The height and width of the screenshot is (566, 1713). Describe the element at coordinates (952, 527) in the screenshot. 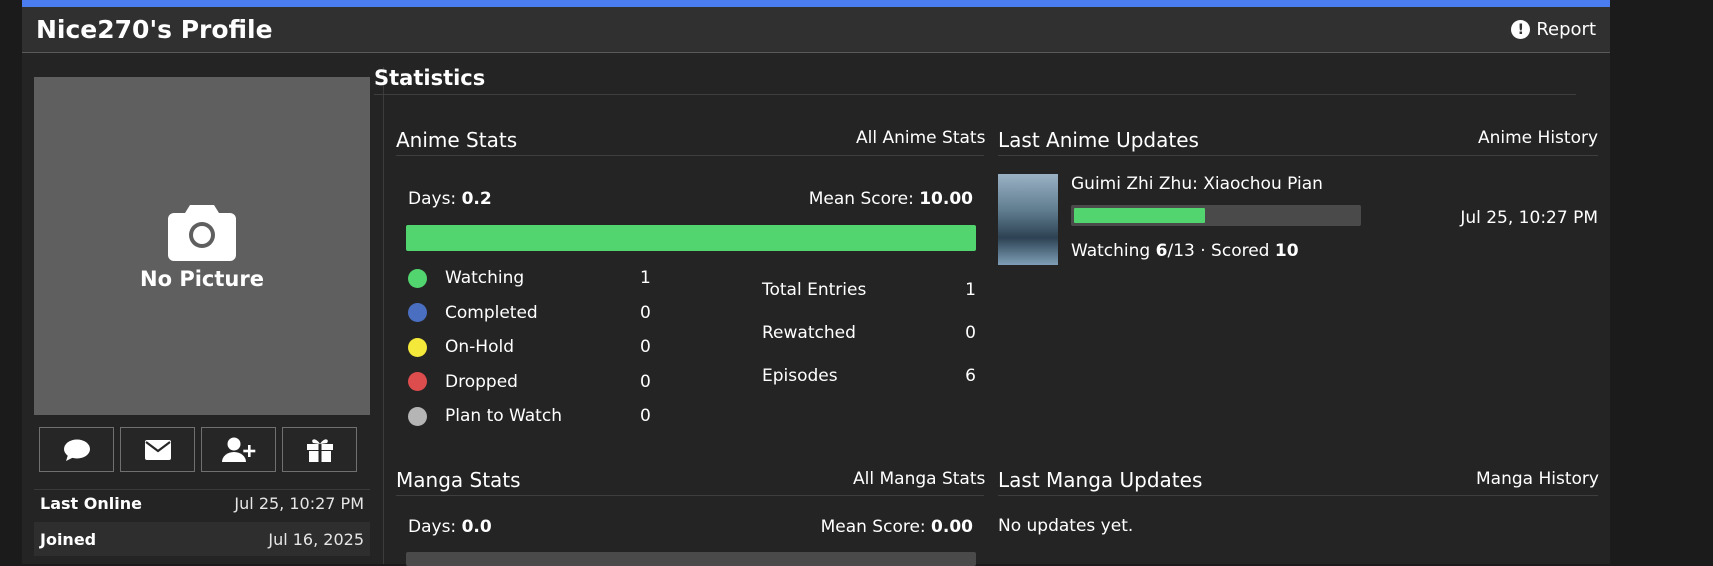

I see `mean-score-value: 0.00` at that location.